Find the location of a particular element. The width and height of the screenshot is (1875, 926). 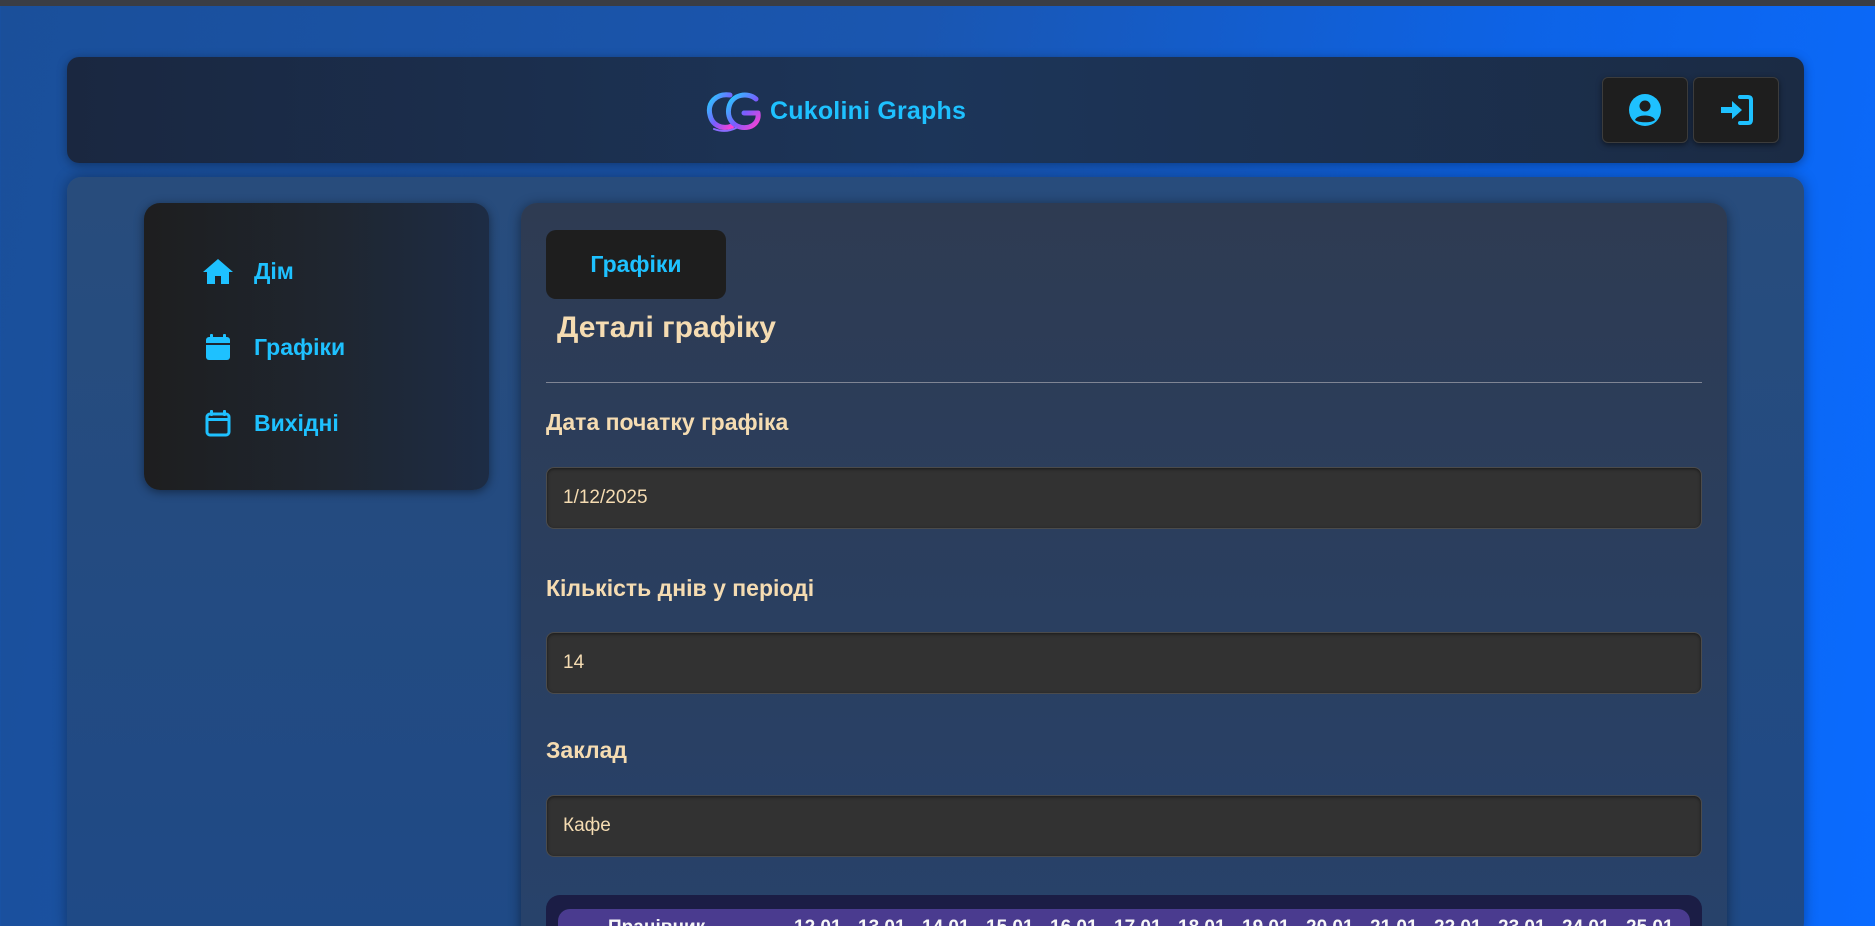

date-column-header: 21.01 is located at coordinates (1402, 921).